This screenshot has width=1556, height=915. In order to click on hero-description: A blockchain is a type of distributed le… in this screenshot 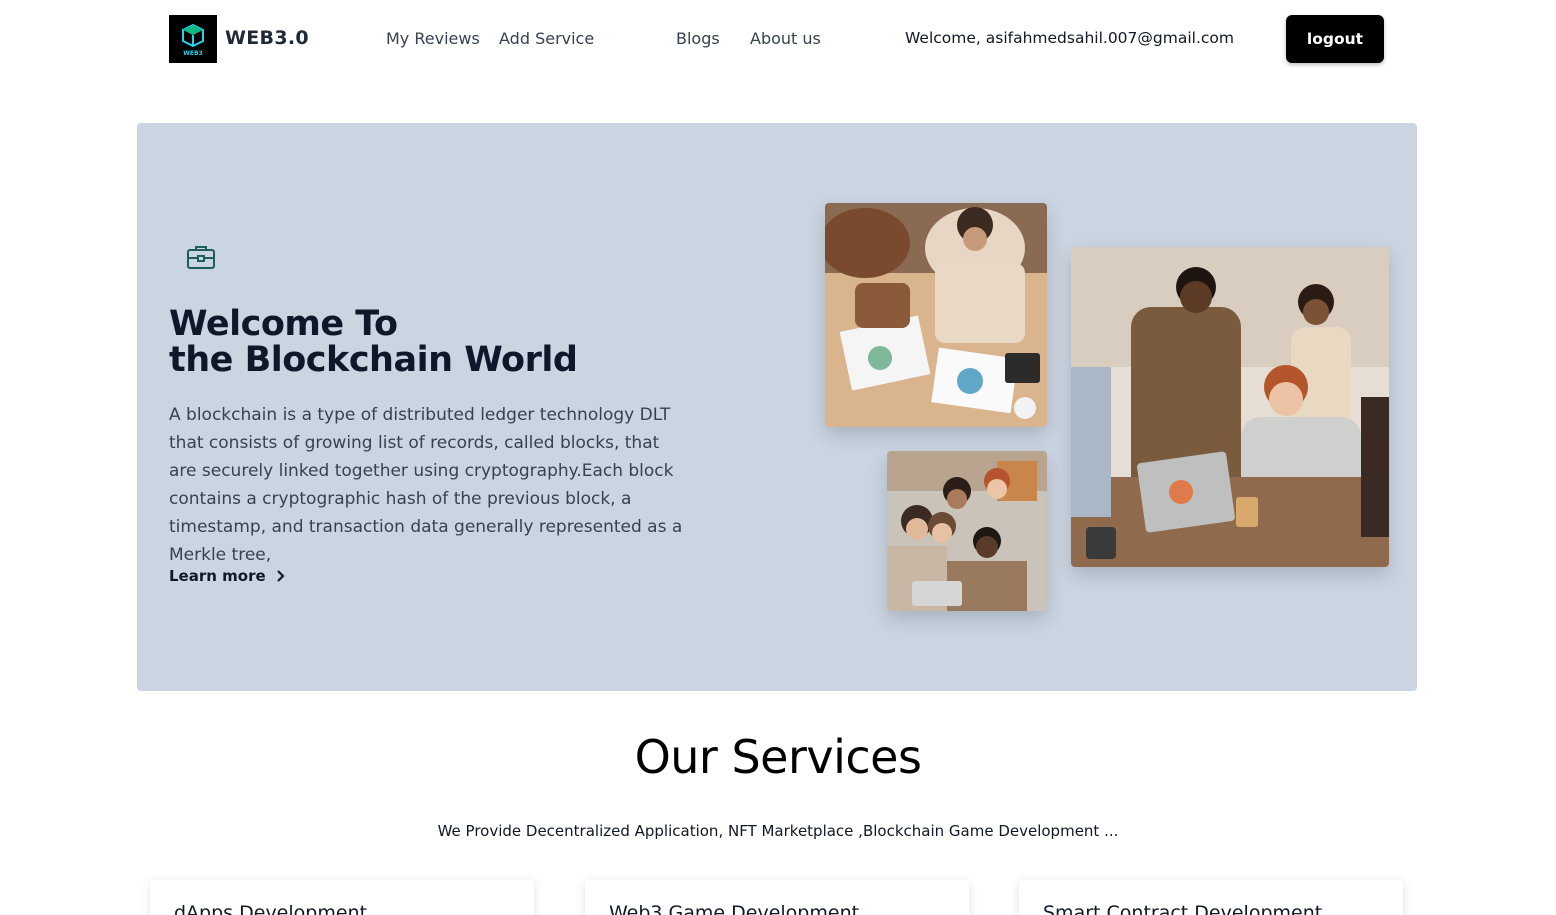, I will do `click(426, 485)`.